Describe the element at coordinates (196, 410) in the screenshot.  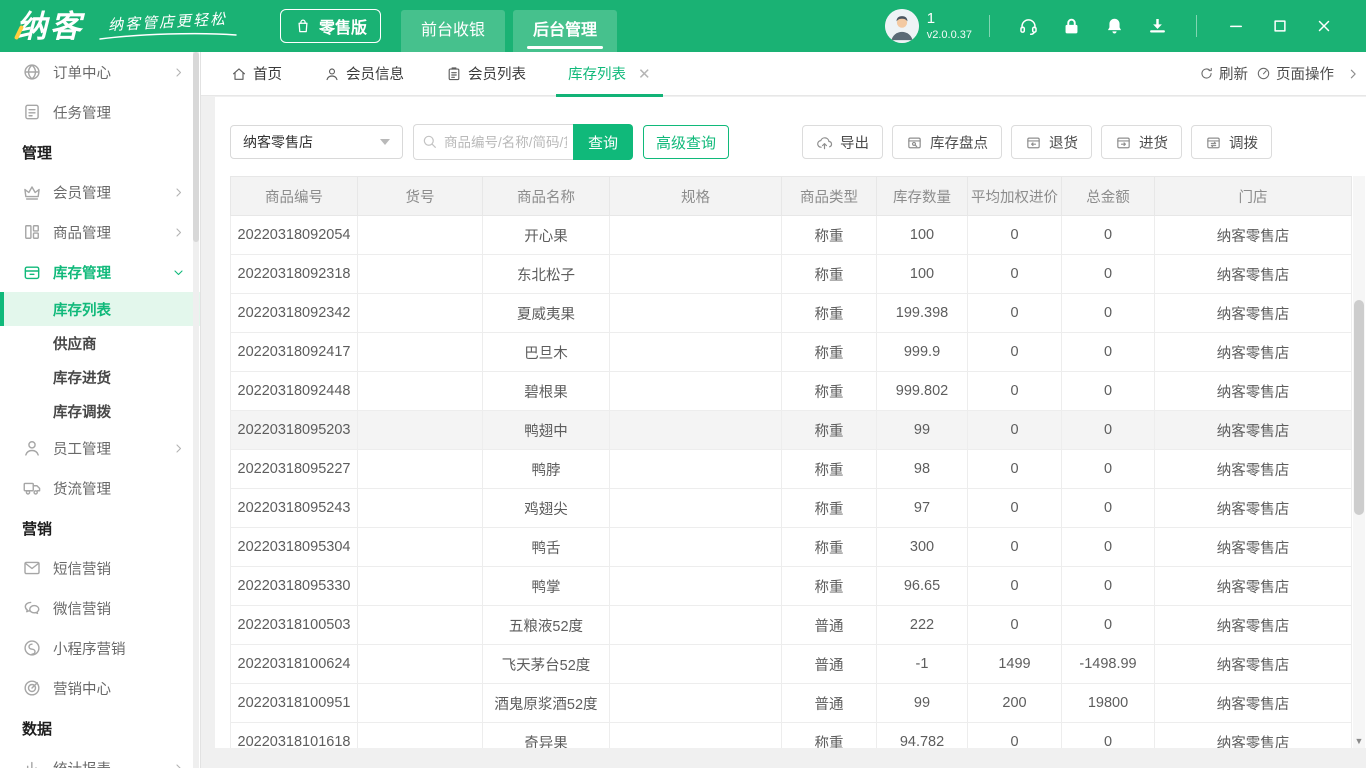
I see `sidebar-scrollbar` at that location.